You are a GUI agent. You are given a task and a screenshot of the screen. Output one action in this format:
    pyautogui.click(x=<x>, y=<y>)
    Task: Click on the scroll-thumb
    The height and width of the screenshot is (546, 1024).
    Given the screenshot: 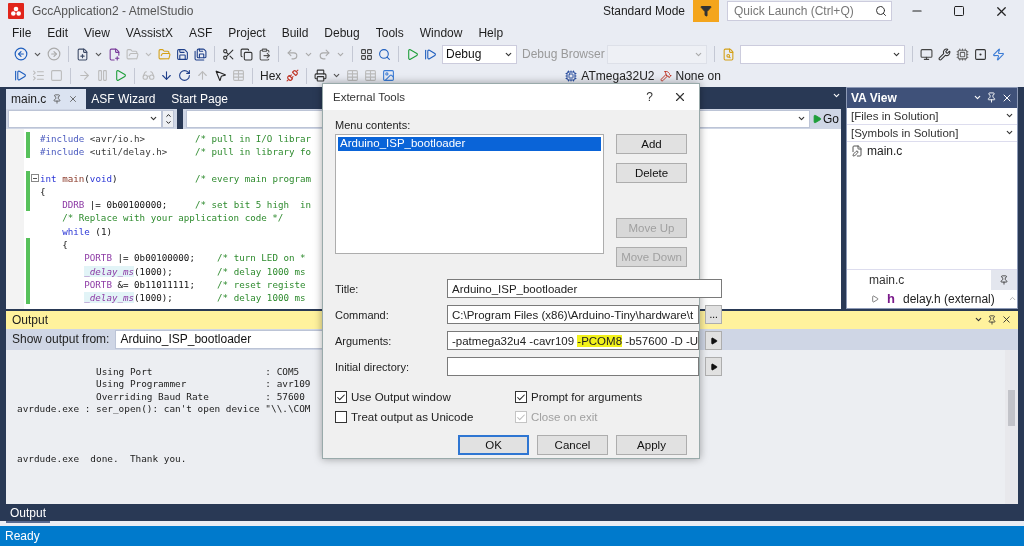 What is the action you would take?
    pyautogui.click(x=1011, y=407)
    